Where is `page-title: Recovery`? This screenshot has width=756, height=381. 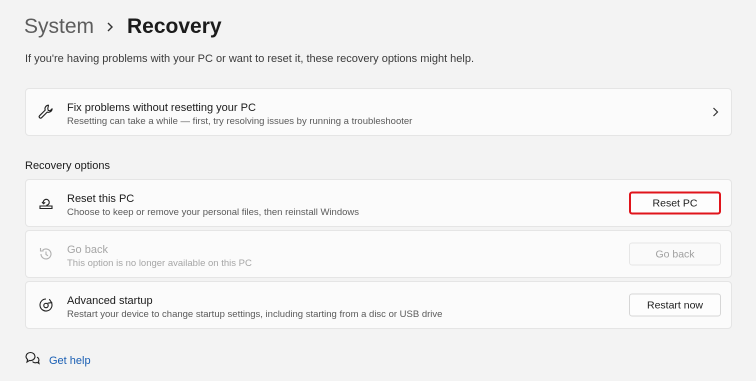
page-title: Recovery is located at coordinates (174, 26).